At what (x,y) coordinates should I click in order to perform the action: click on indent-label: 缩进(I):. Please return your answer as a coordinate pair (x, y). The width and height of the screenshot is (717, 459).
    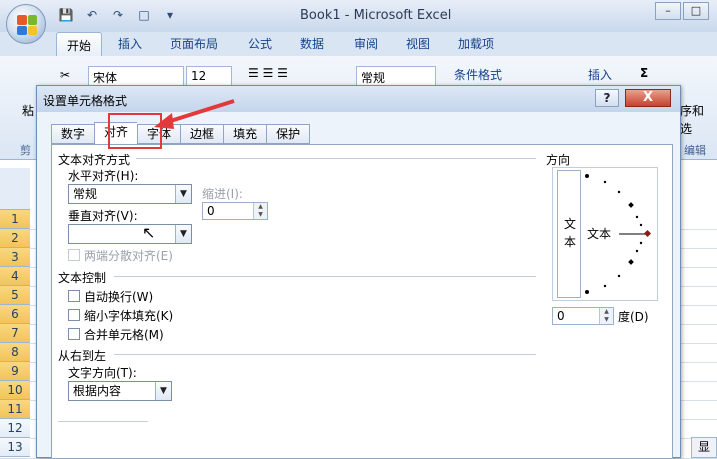
    Looking at the image, I should click on (222, 194).